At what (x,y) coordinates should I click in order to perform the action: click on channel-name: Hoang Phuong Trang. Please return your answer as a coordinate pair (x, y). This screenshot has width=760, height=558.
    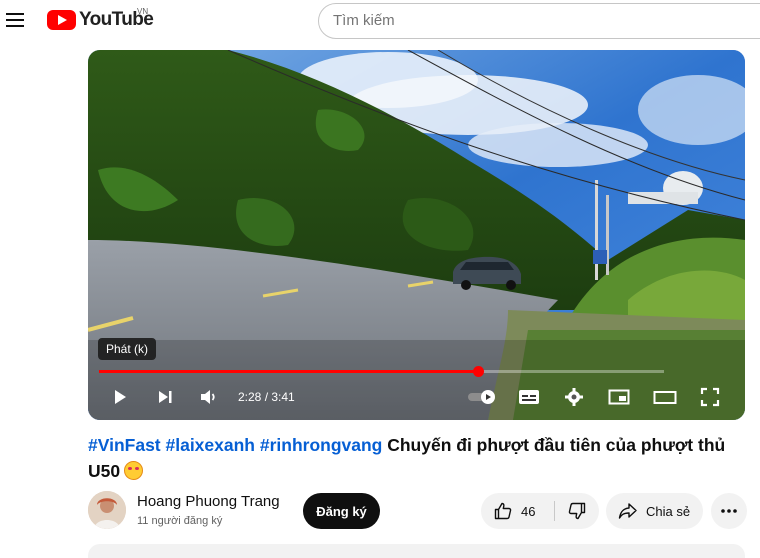
    Looking at the image, I should click on (208, 501).